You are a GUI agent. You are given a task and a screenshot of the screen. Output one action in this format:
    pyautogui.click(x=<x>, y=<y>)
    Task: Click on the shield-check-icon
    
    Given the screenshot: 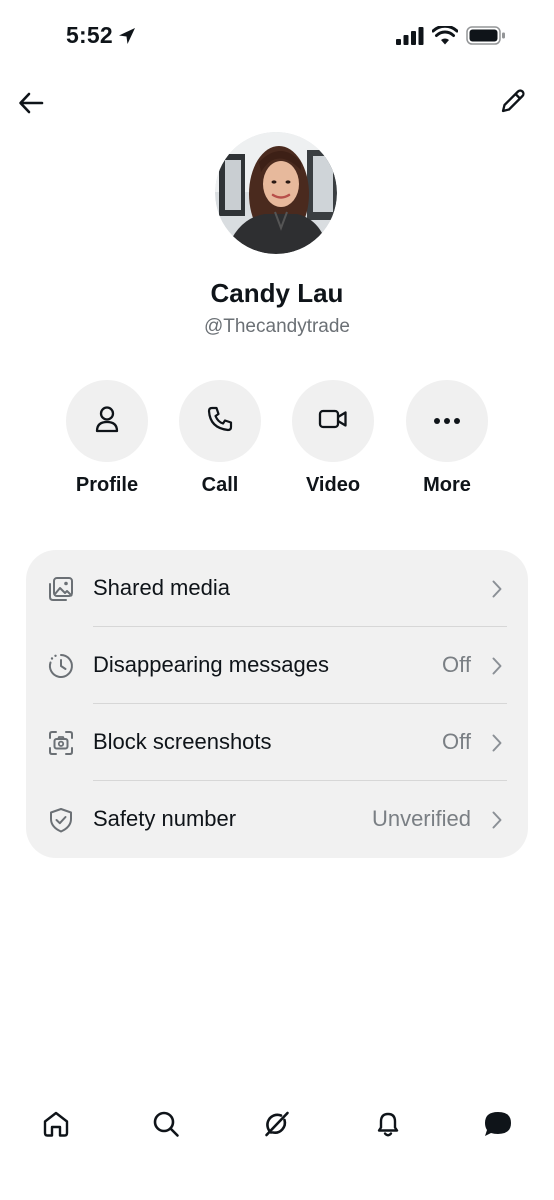 What is the action you would take?
    pyautogui.click(x=61, y=820)
    